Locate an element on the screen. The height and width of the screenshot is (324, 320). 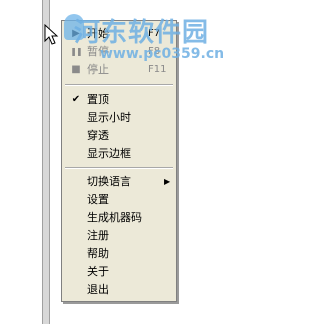
menu-item-about: 关于 is located at coordinates (119, 272).